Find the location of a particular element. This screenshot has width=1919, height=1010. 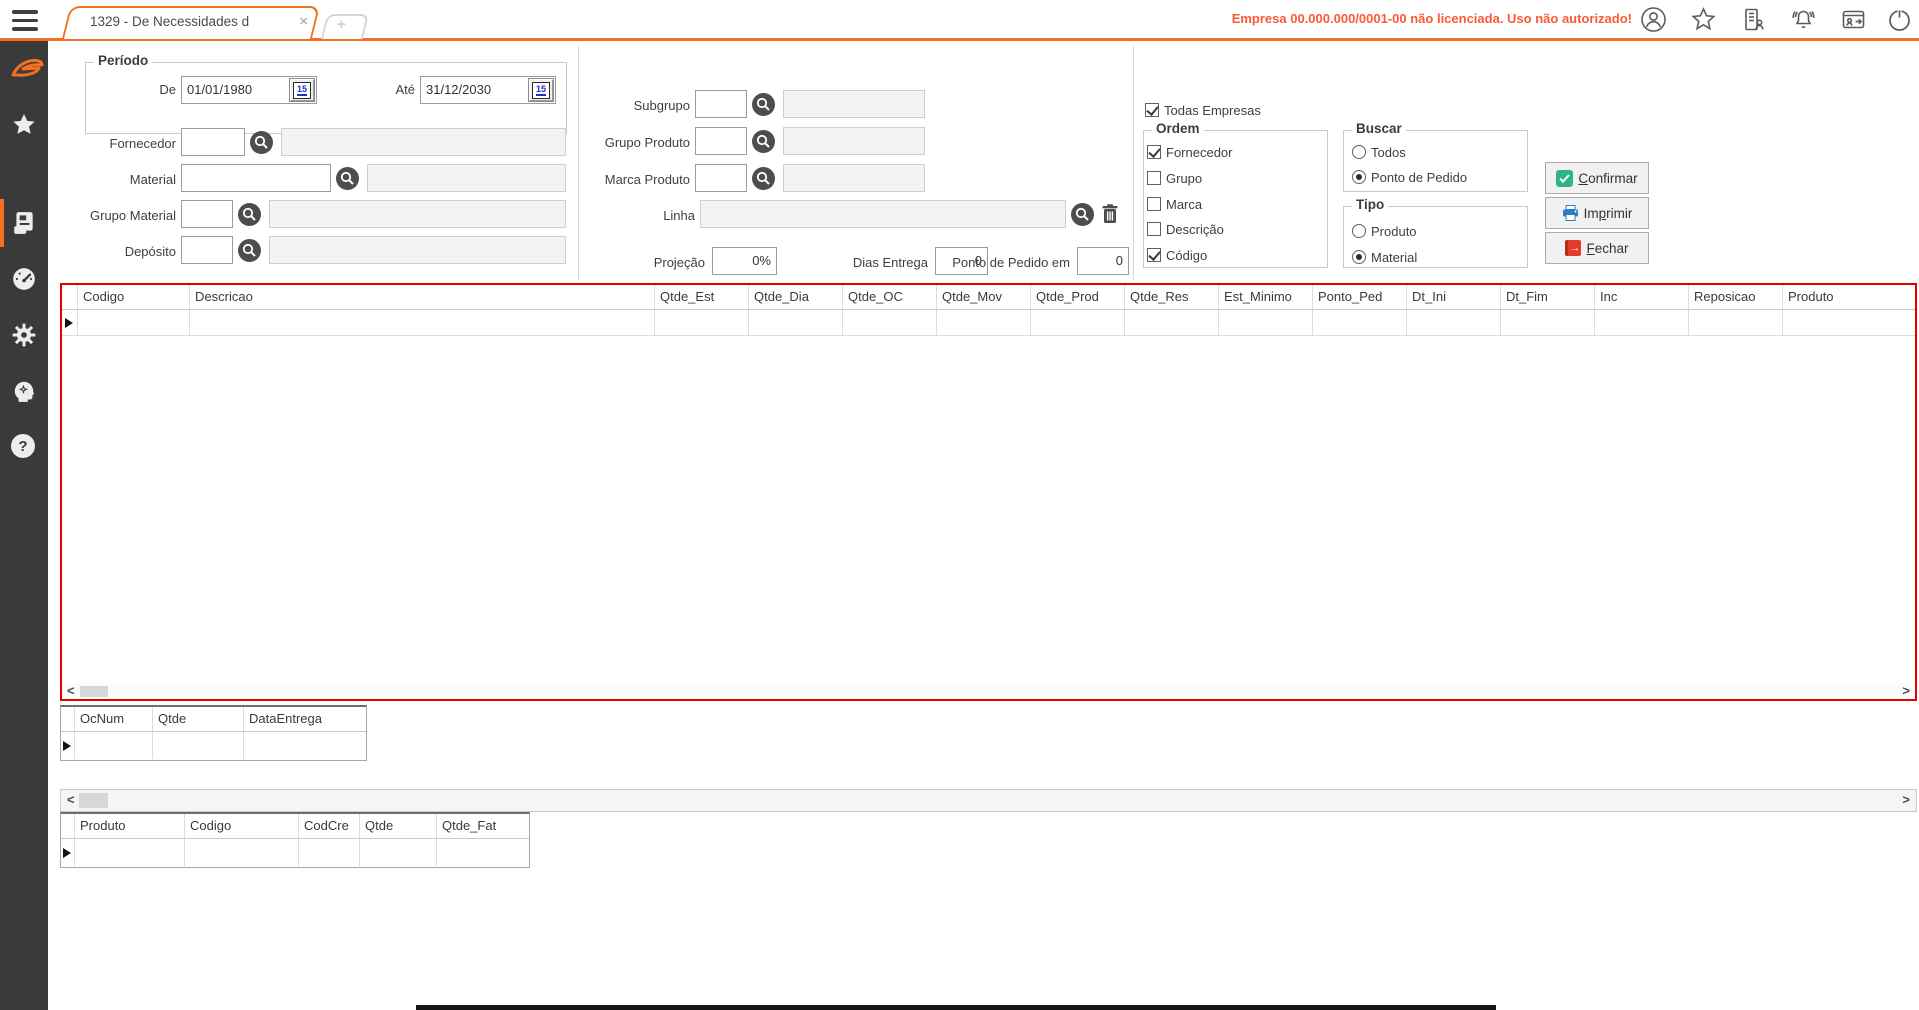

material-search-icon is located at coordinates (347, 178).